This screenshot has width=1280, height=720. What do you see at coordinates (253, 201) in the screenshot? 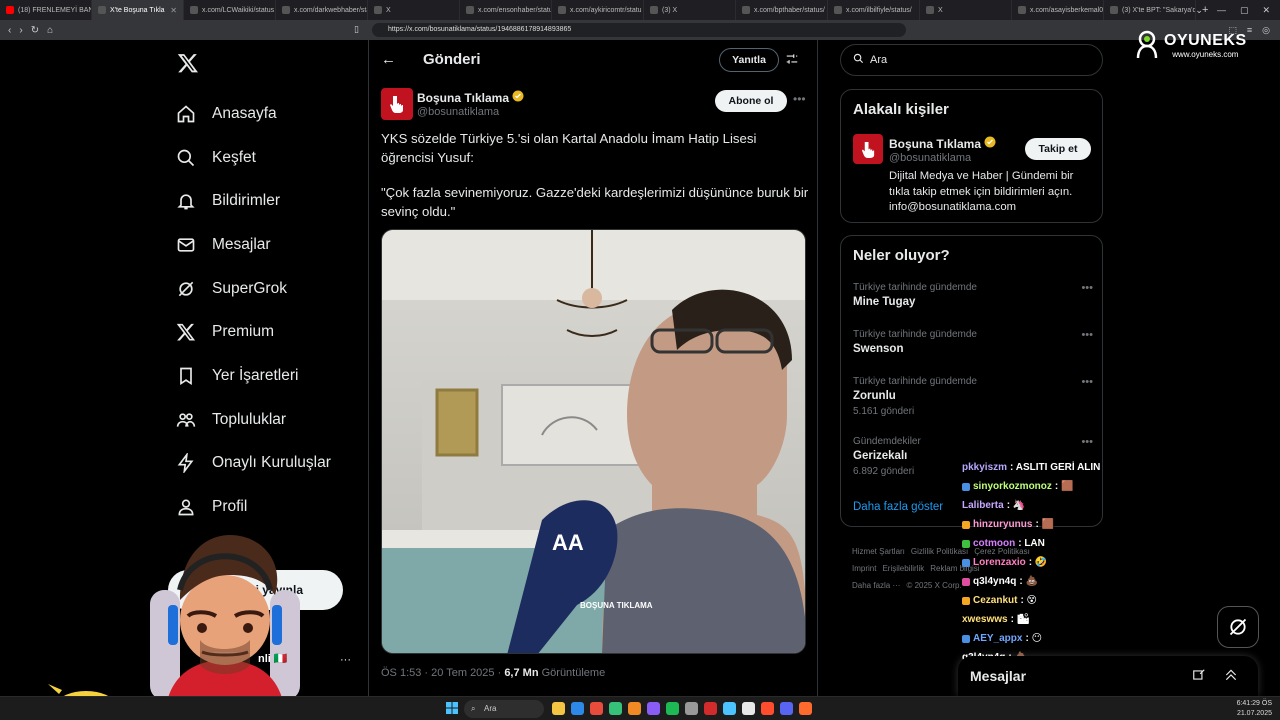
I see `nav-item: Bildirimler` at bounding box center [253, 201].